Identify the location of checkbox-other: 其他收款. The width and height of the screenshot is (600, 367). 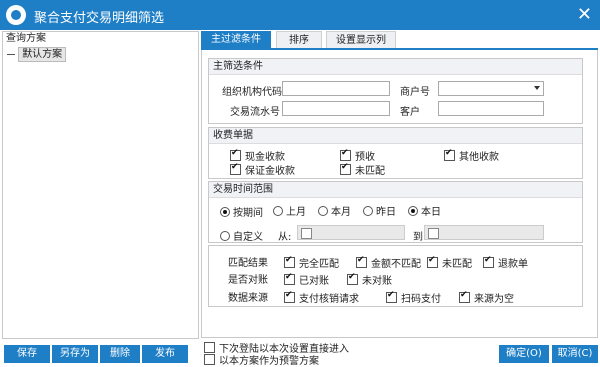
(471, 155).